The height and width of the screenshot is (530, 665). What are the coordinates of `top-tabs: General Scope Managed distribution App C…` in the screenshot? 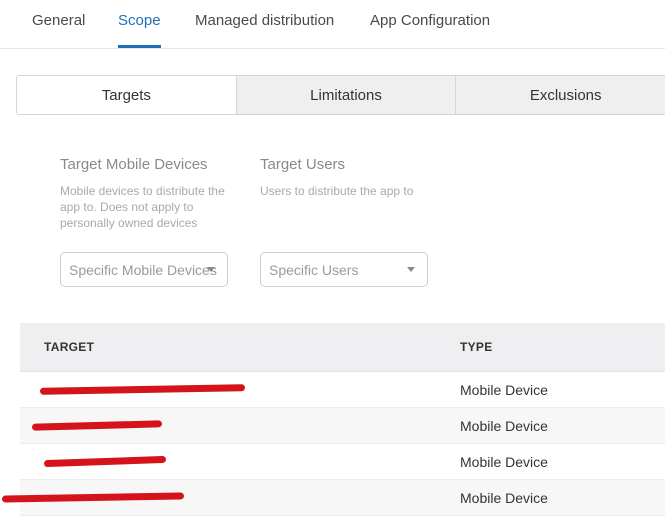 It's located at (332, 24).